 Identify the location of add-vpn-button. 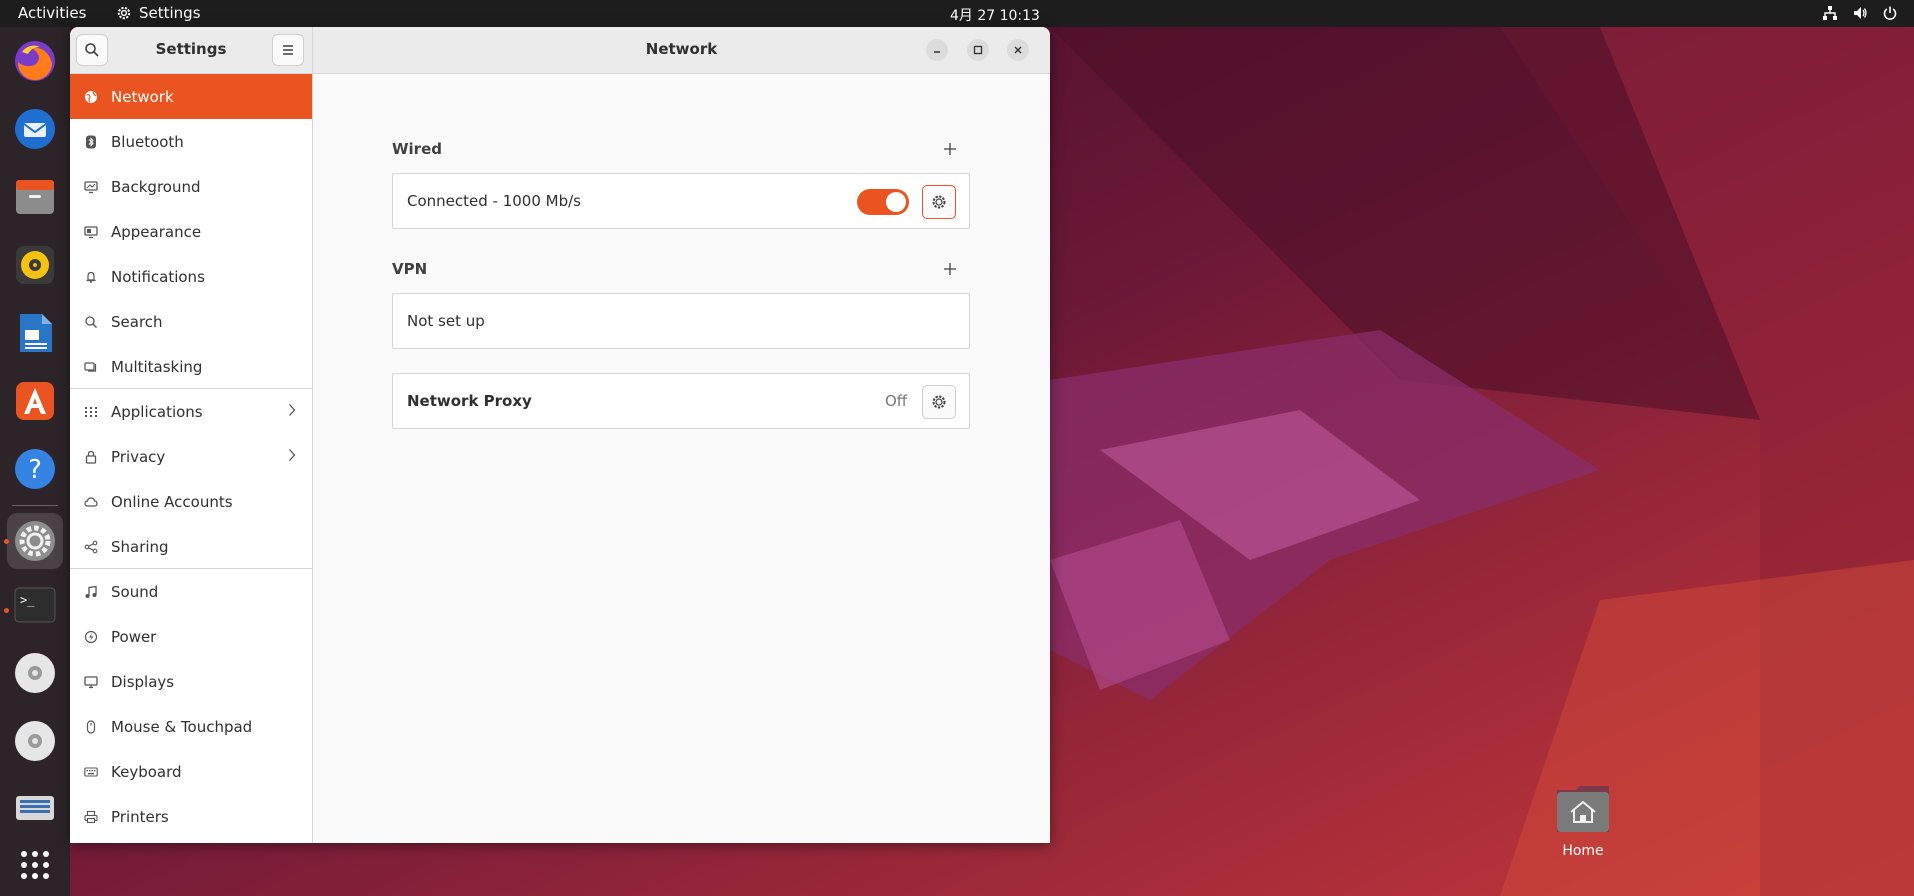
(950, 269).